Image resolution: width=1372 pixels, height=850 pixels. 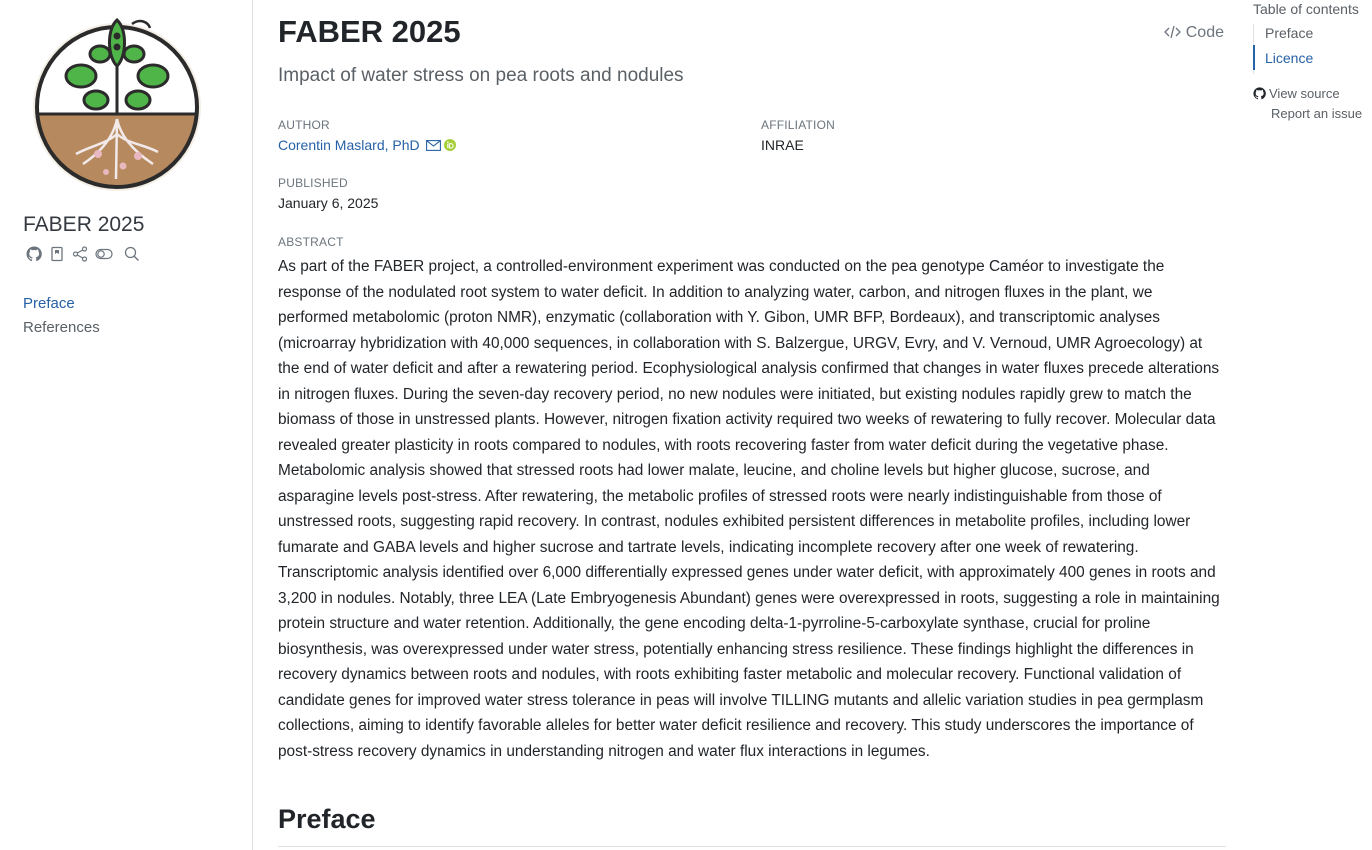 What do you see at coordinates (327, 819) in the screenshot?
I see `section-heading-preface: Preface` at bounding box center [327, 819].